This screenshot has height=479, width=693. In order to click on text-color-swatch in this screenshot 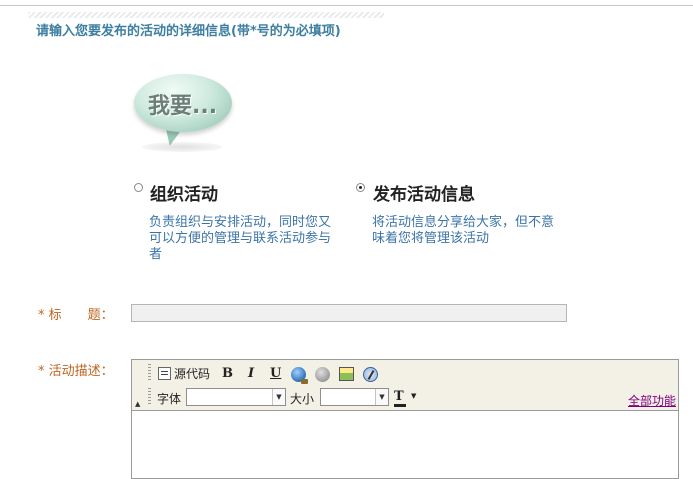, I will do `click(400, 405)`.